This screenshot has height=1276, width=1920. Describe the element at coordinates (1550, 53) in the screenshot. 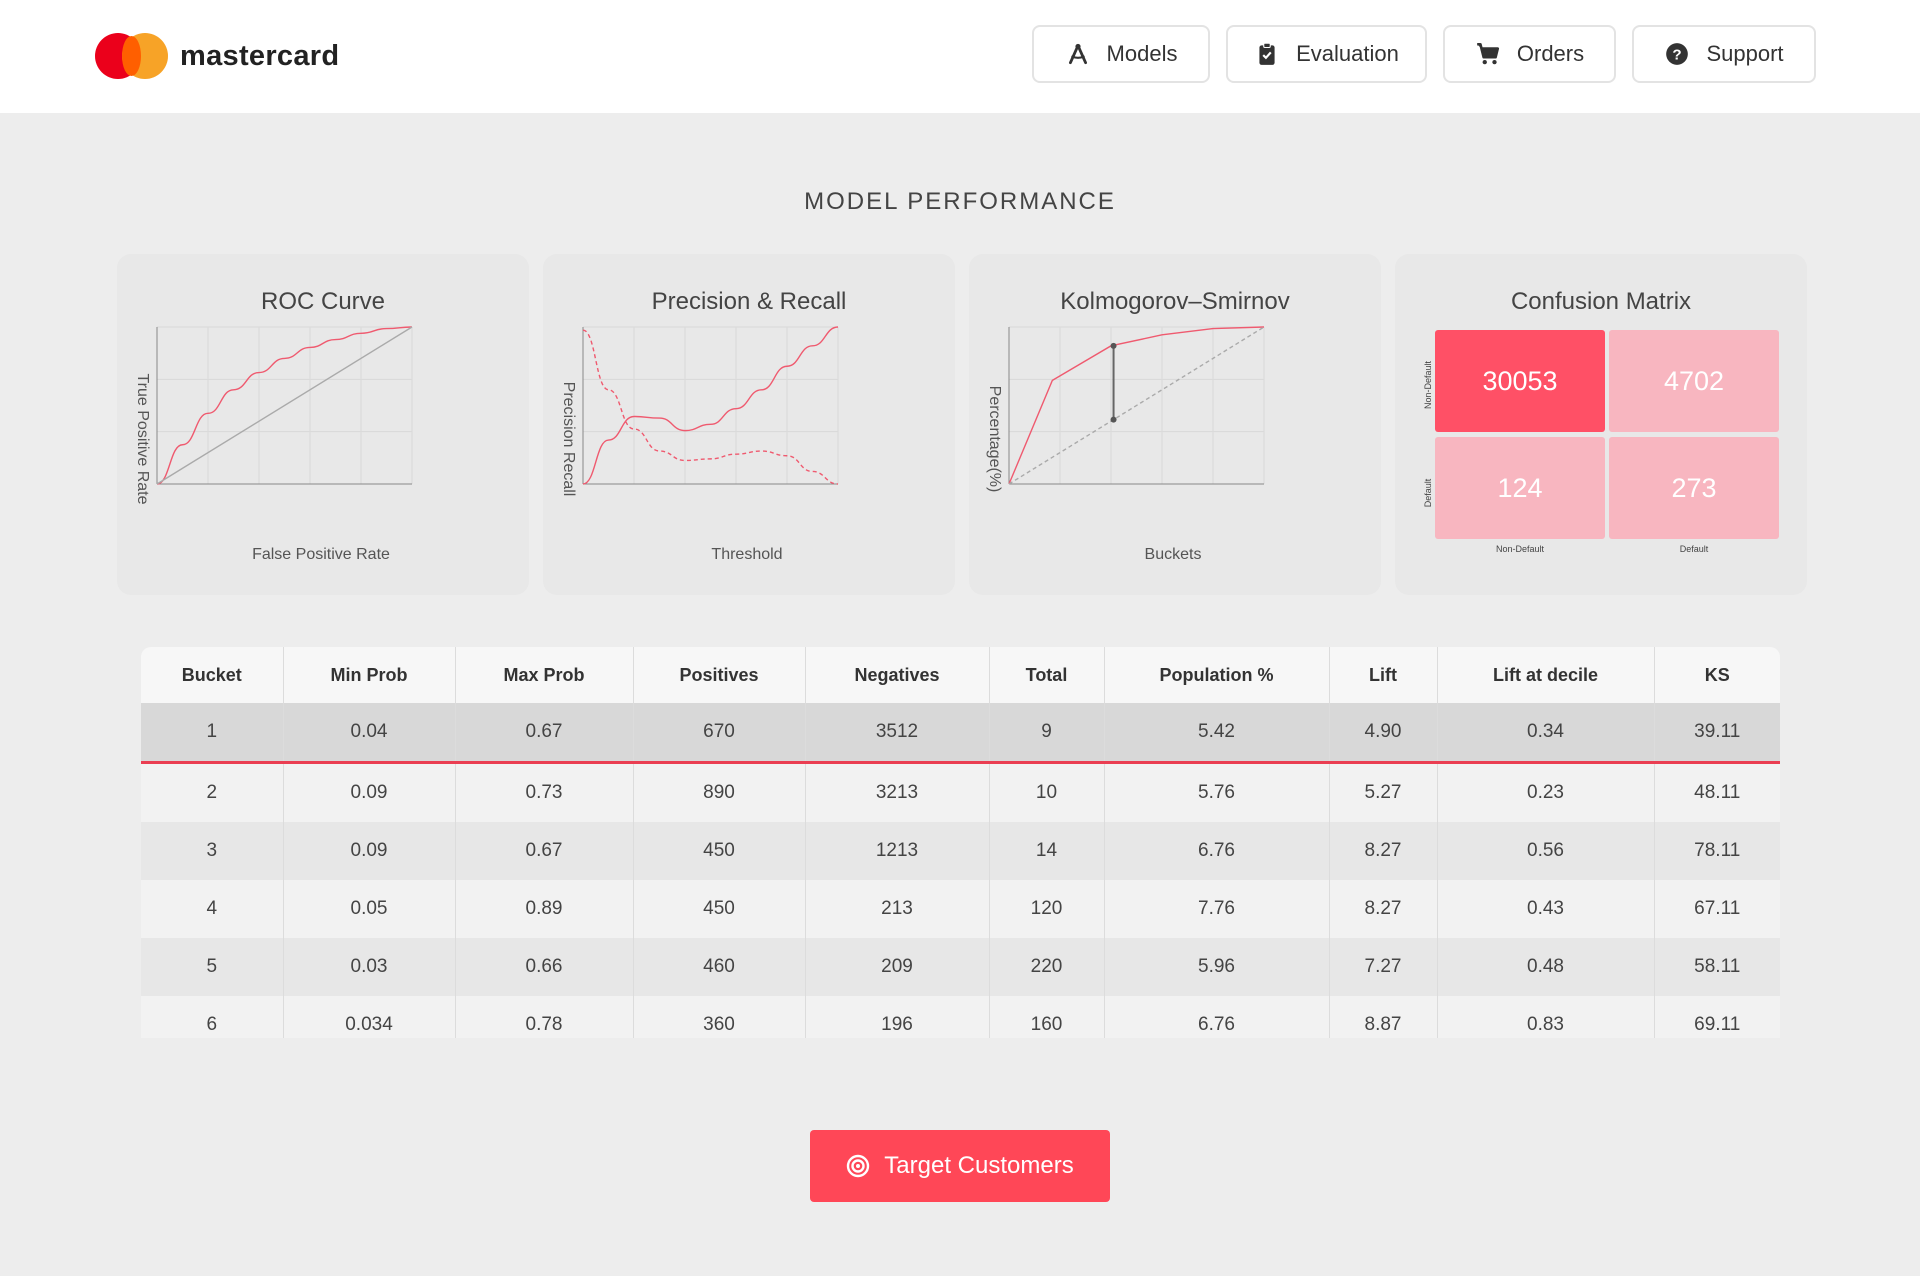

I see `nav-orders-label: Orders` at that location.